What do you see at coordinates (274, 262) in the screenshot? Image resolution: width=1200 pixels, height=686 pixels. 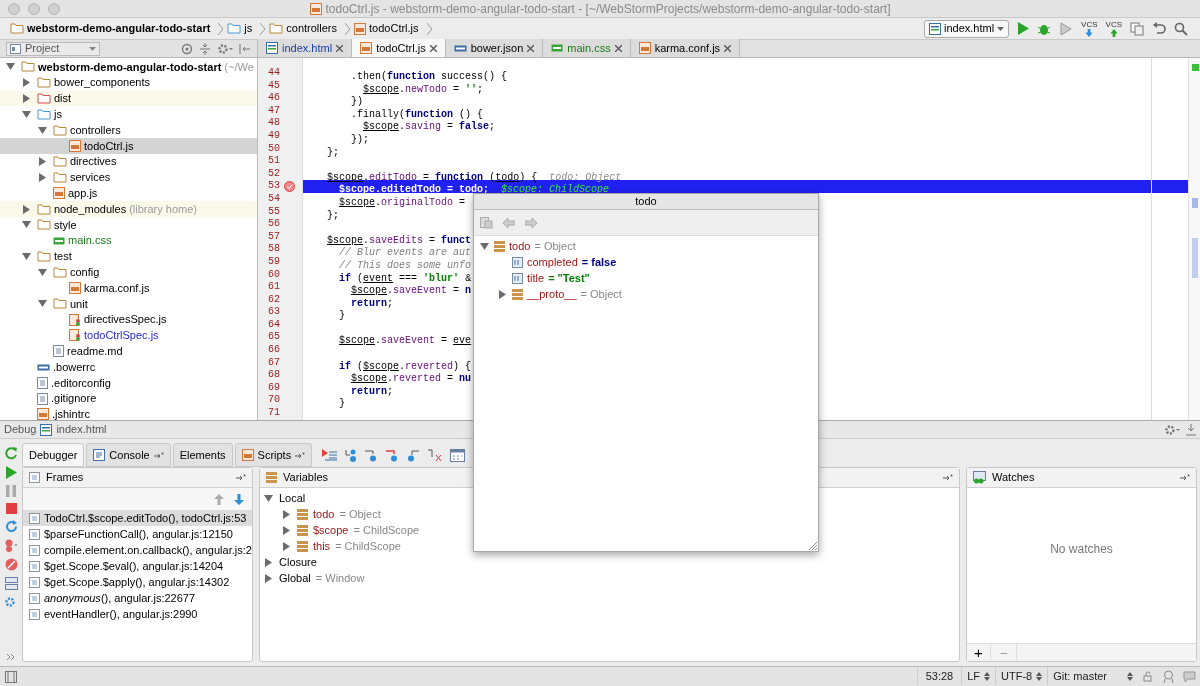 I see `line-number: 59` at bounding box center [274, 262].